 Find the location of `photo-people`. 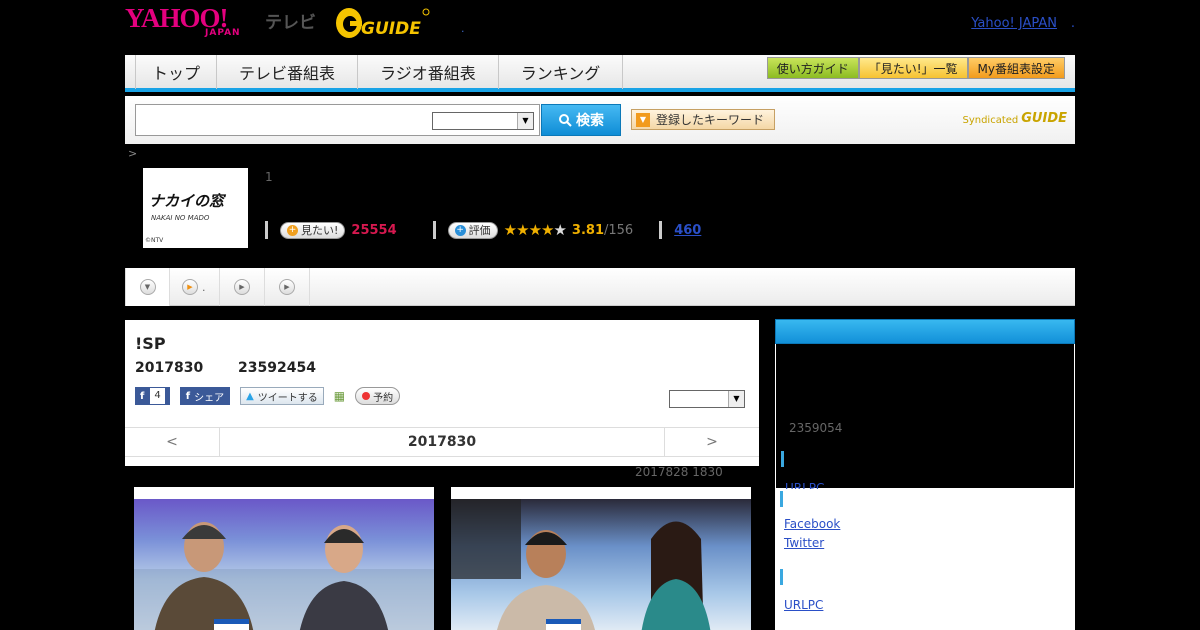

photo-people is located at coordinates (581, 564).